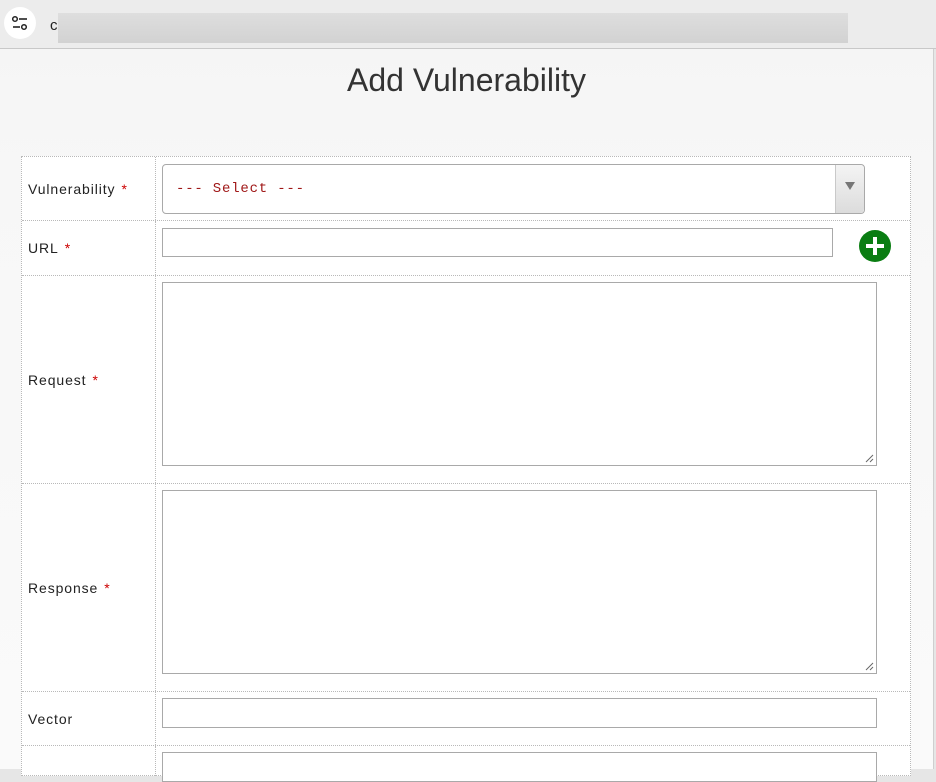 The image size is (936, 782). I want to click on select-dropdown-button, so click(849, 189).